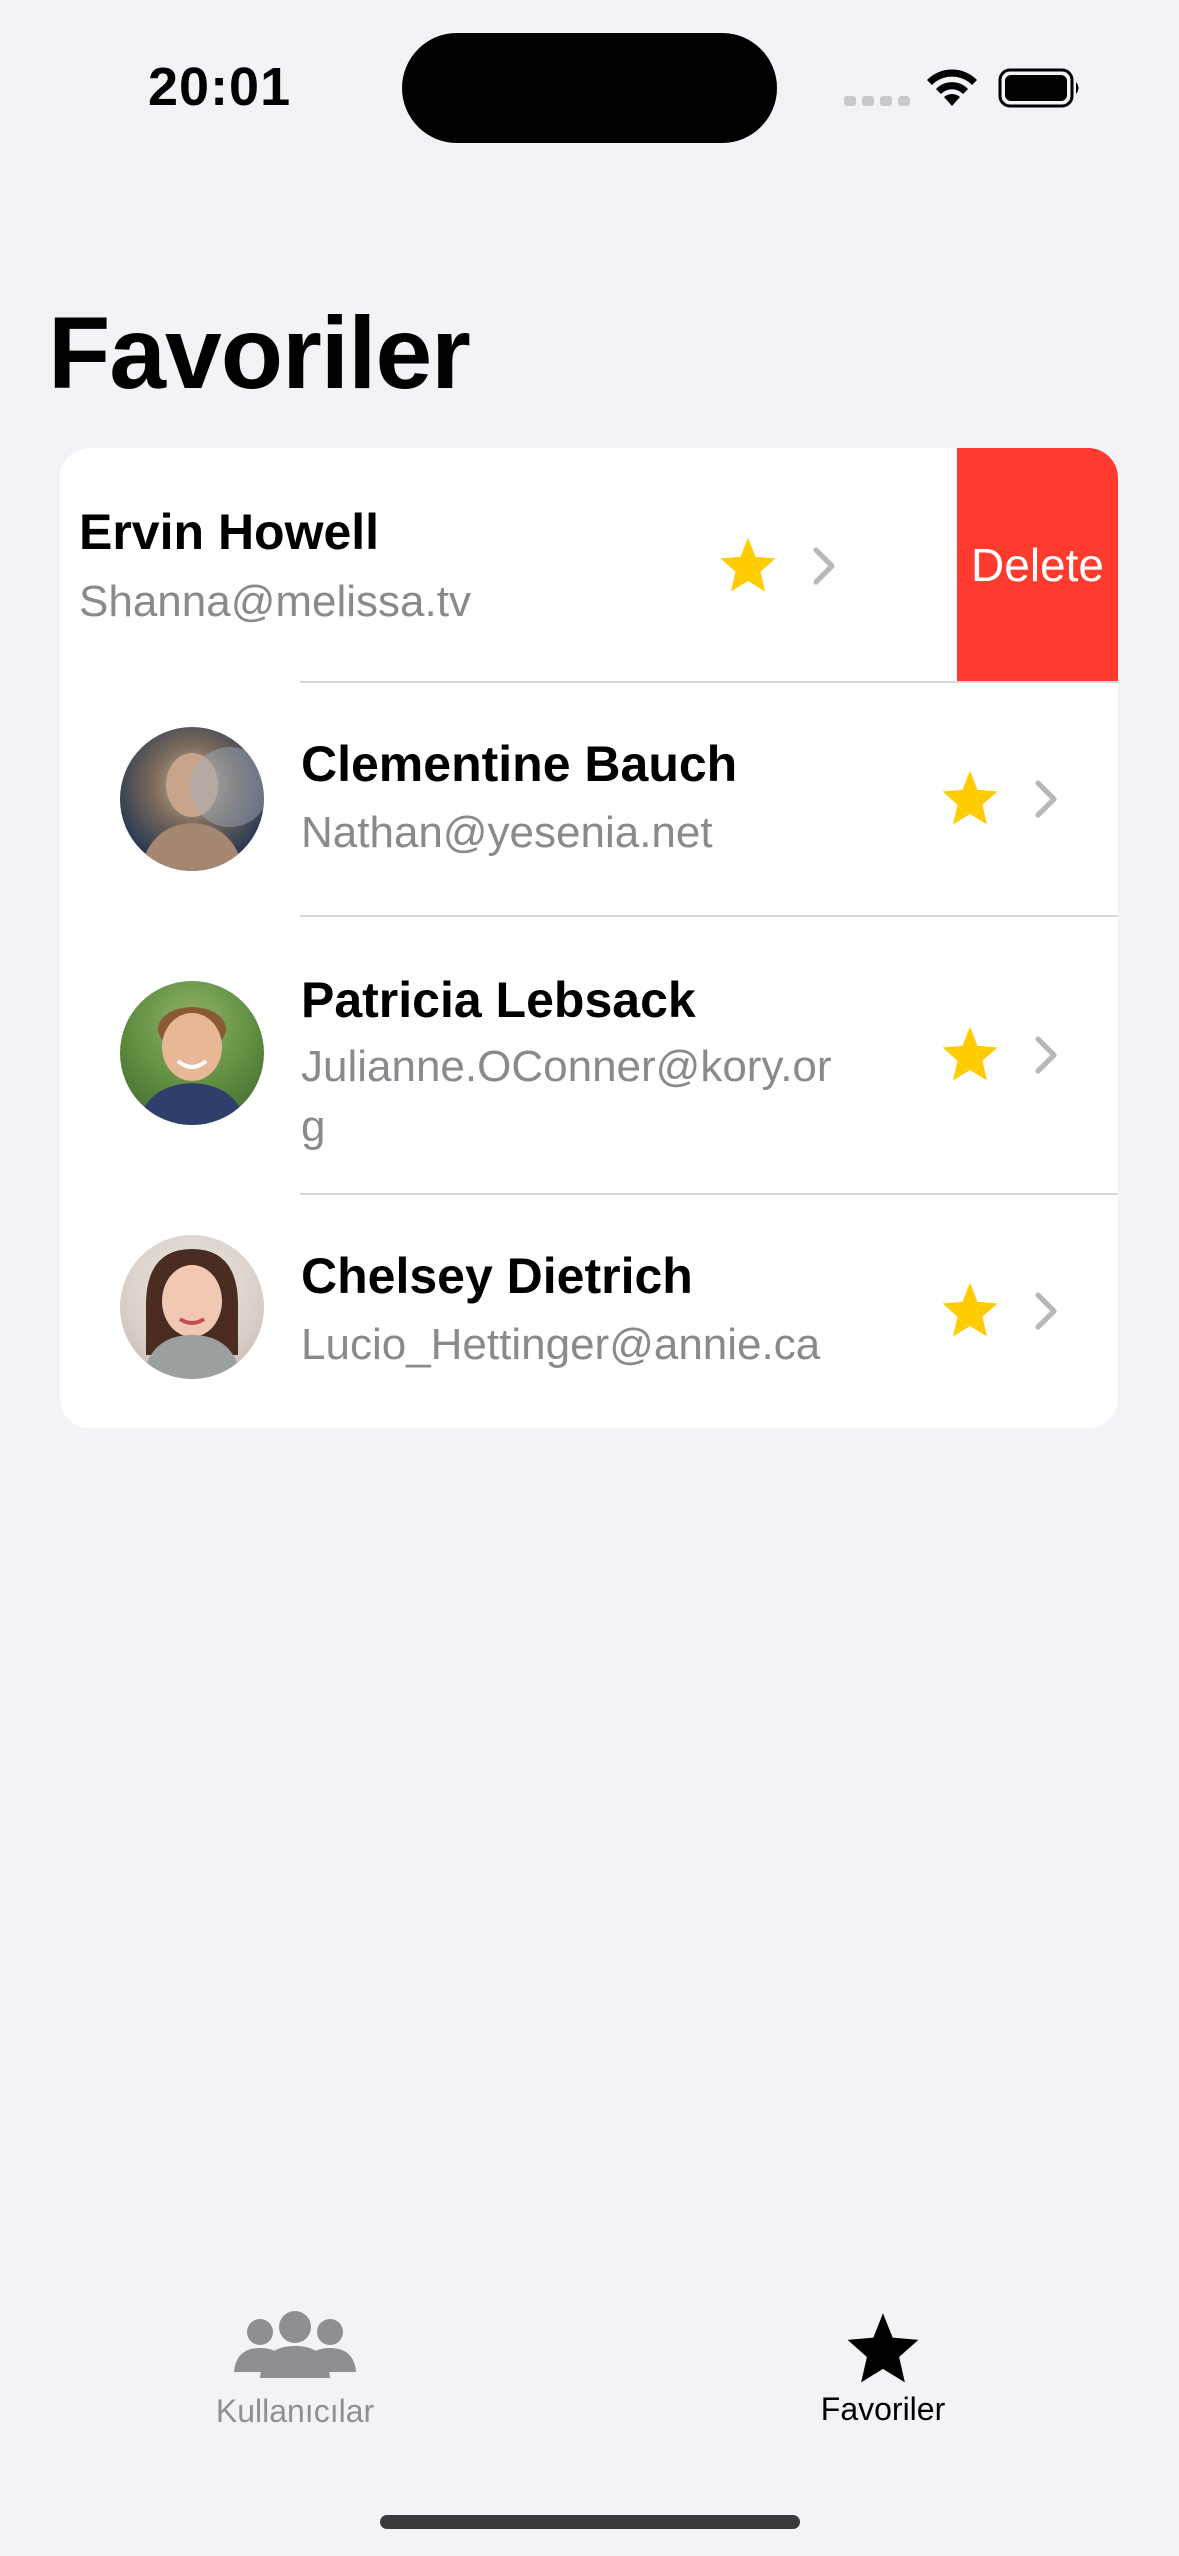 Image resolution: width=1179 pixels, height=2556 pixels. I want to click on dynamic-island, so click(589, 88).